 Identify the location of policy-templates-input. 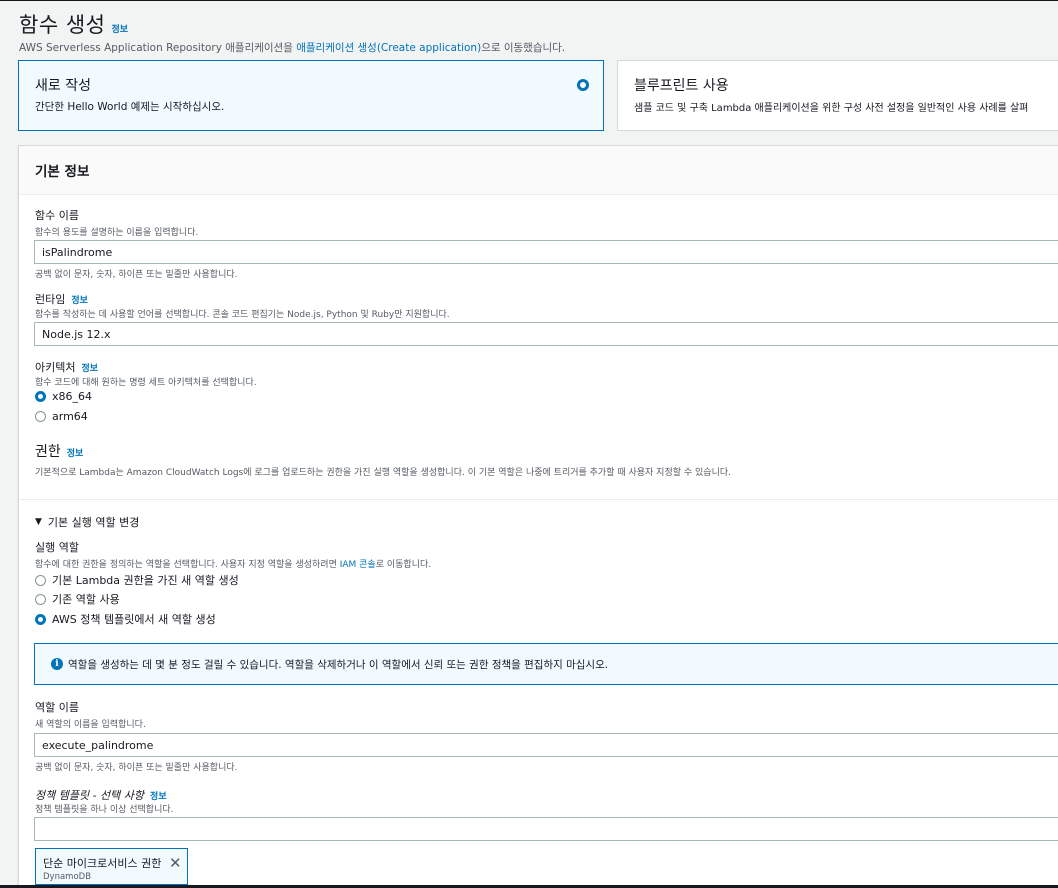
(546, 829).